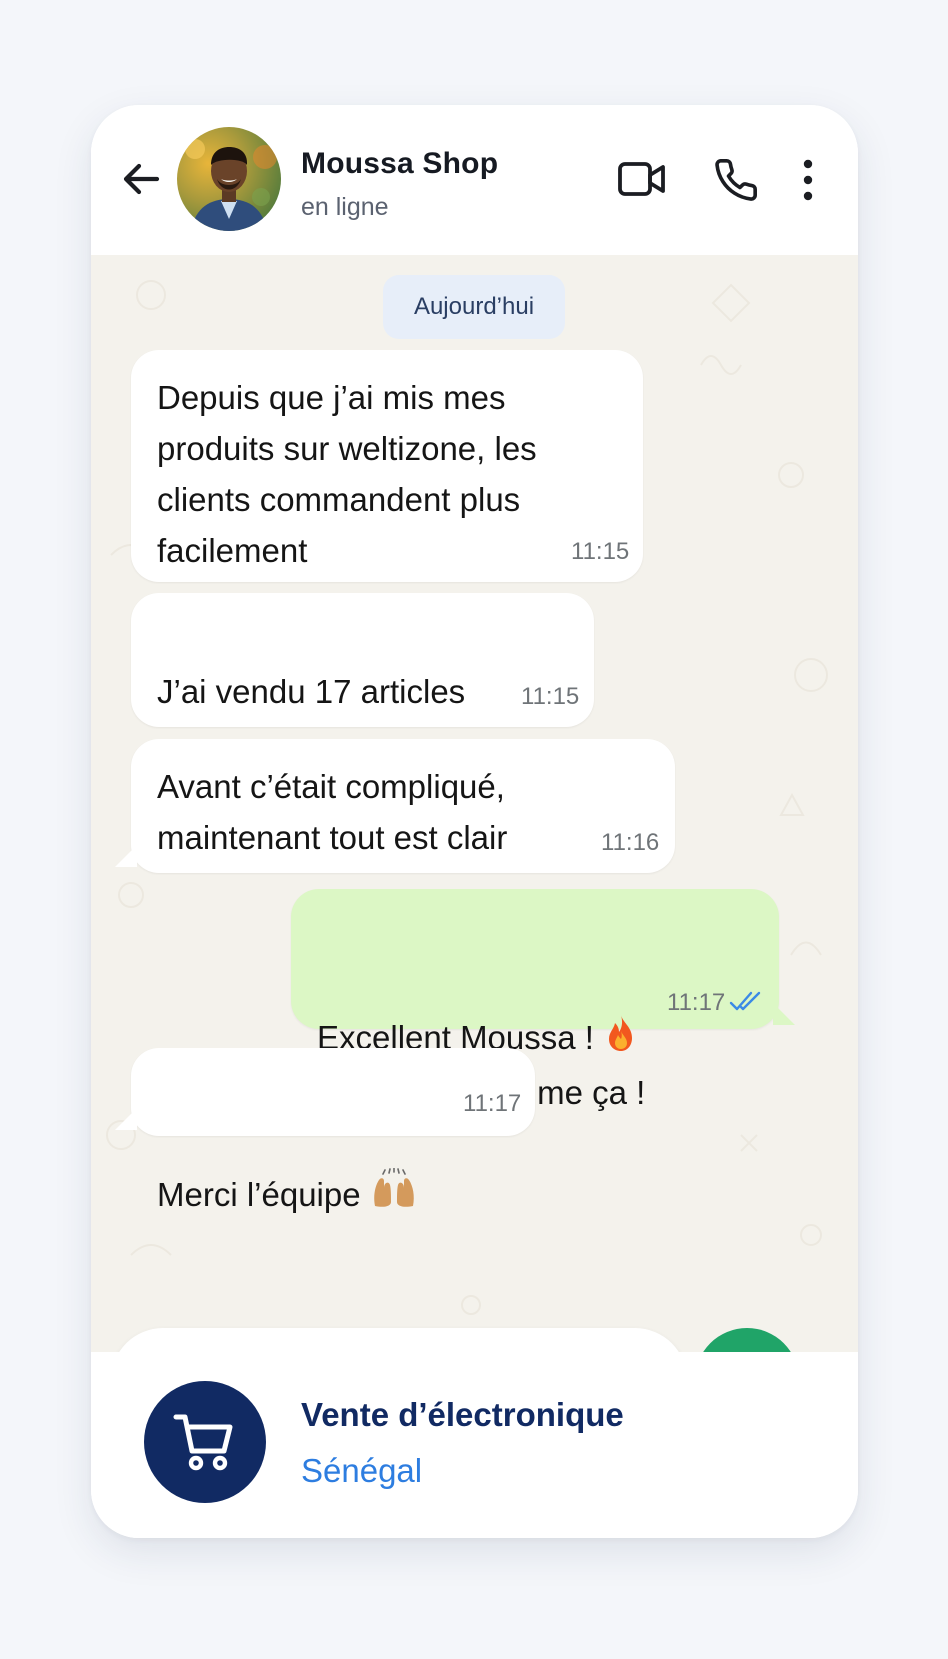 The width and height of the screenshot is (948, 1659). What do you see at coordinates (205, 1442) in the screenshot?
I see `shopping-cart-icon` at bounding box center [205, 1442].